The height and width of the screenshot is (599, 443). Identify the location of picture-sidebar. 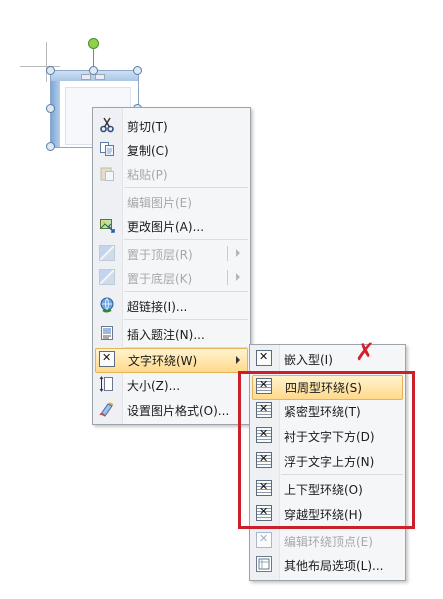
(55, 114).